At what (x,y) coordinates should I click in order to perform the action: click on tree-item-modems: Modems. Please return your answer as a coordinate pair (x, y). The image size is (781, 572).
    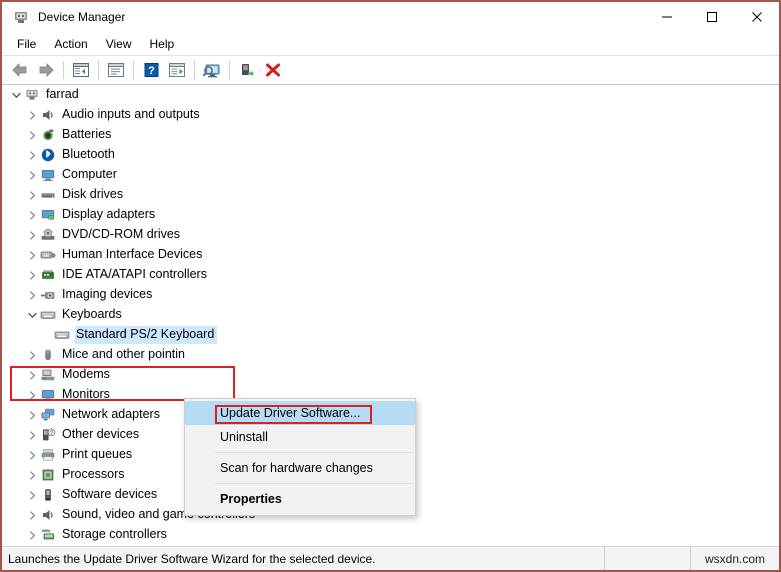
    Looking at the image, I should click on (390, 375).